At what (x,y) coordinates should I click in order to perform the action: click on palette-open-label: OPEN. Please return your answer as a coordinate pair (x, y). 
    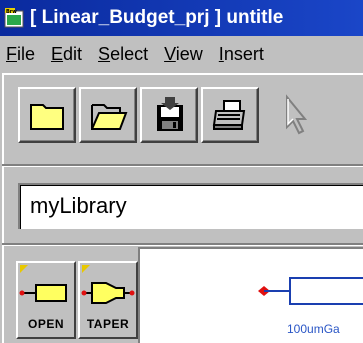
    Looking at the image, I should click on (45, 324).